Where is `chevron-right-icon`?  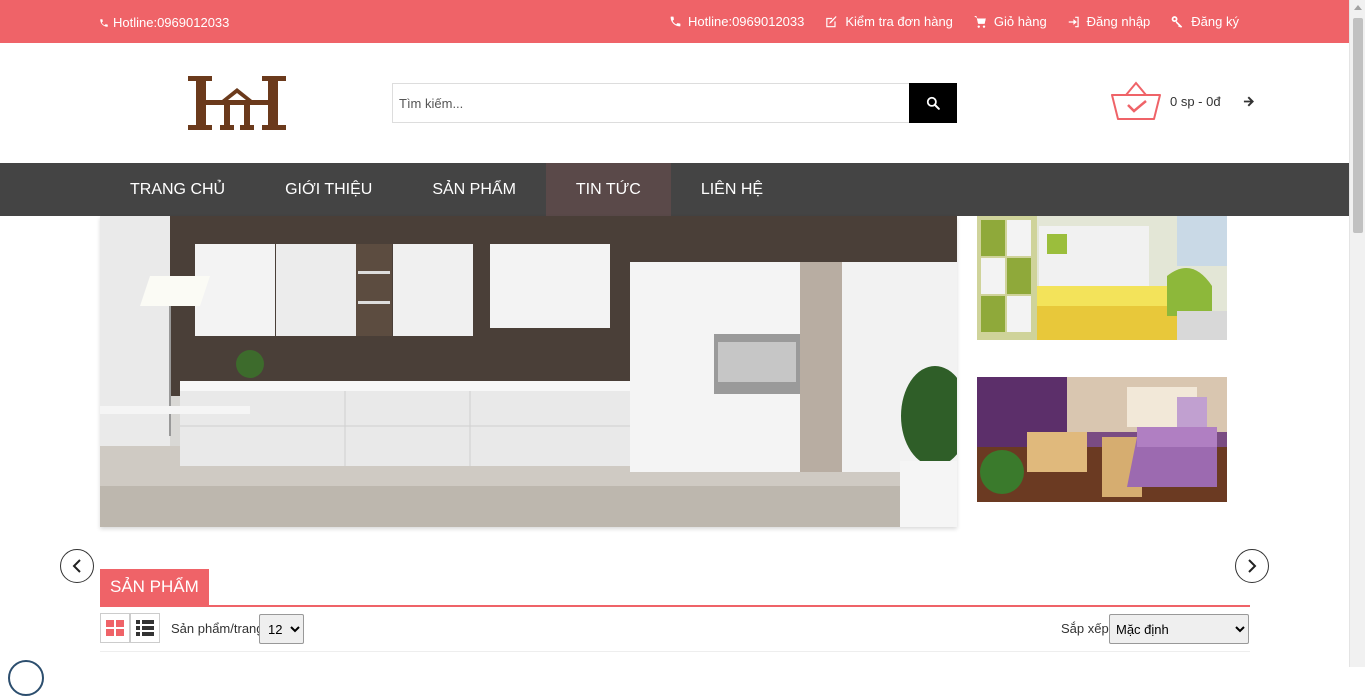
chevron-right-icon is located at coordinates (1252, 566).